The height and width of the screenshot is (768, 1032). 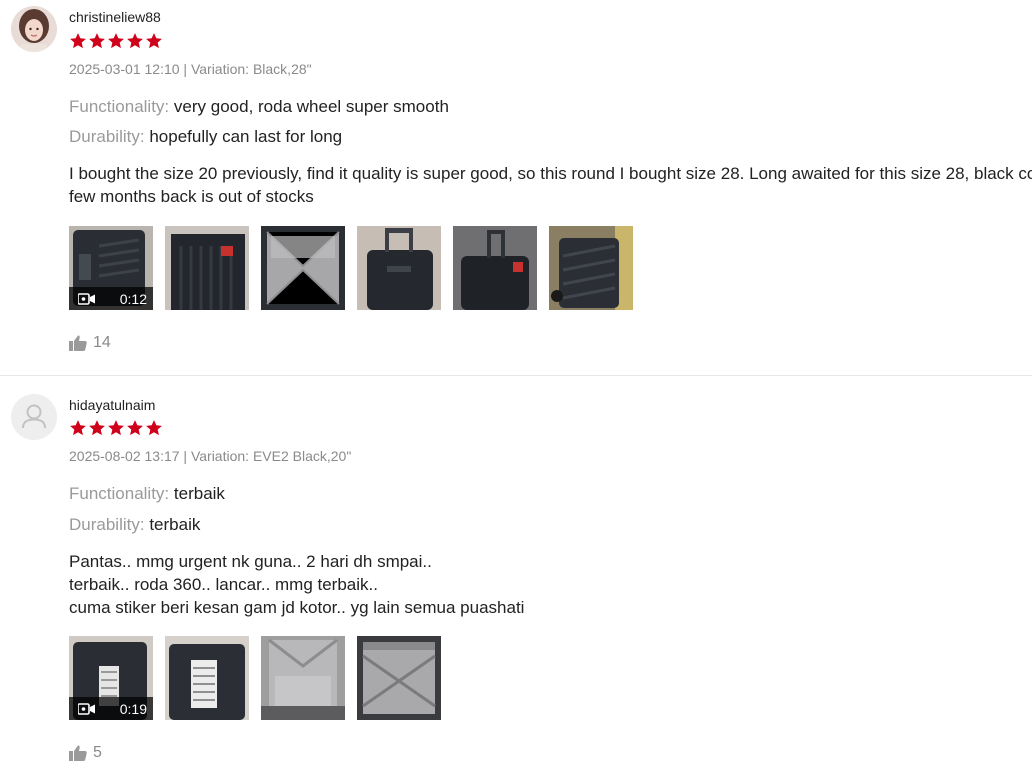 I want to click on username: christineliew88, so click(x=115, y=17).